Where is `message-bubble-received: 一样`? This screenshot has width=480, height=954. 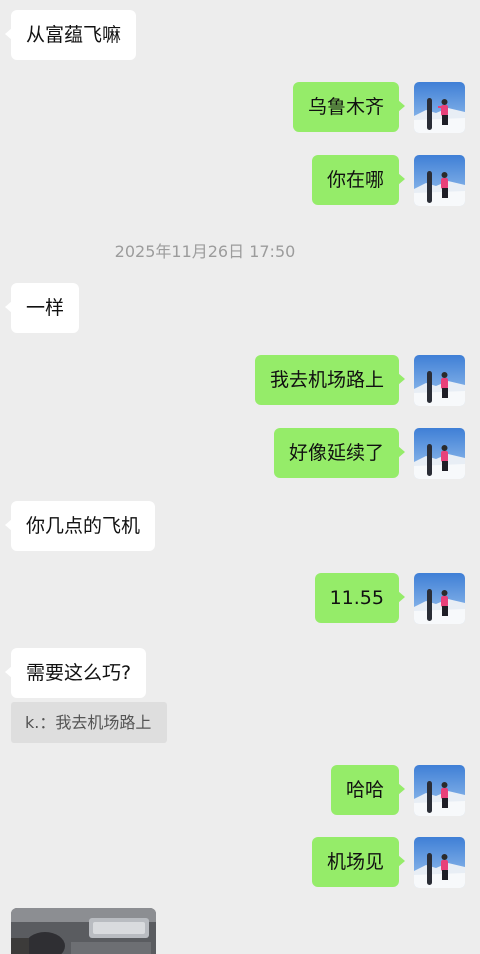
message-bubble-received: 一样 is located at coordinates (42, 308).